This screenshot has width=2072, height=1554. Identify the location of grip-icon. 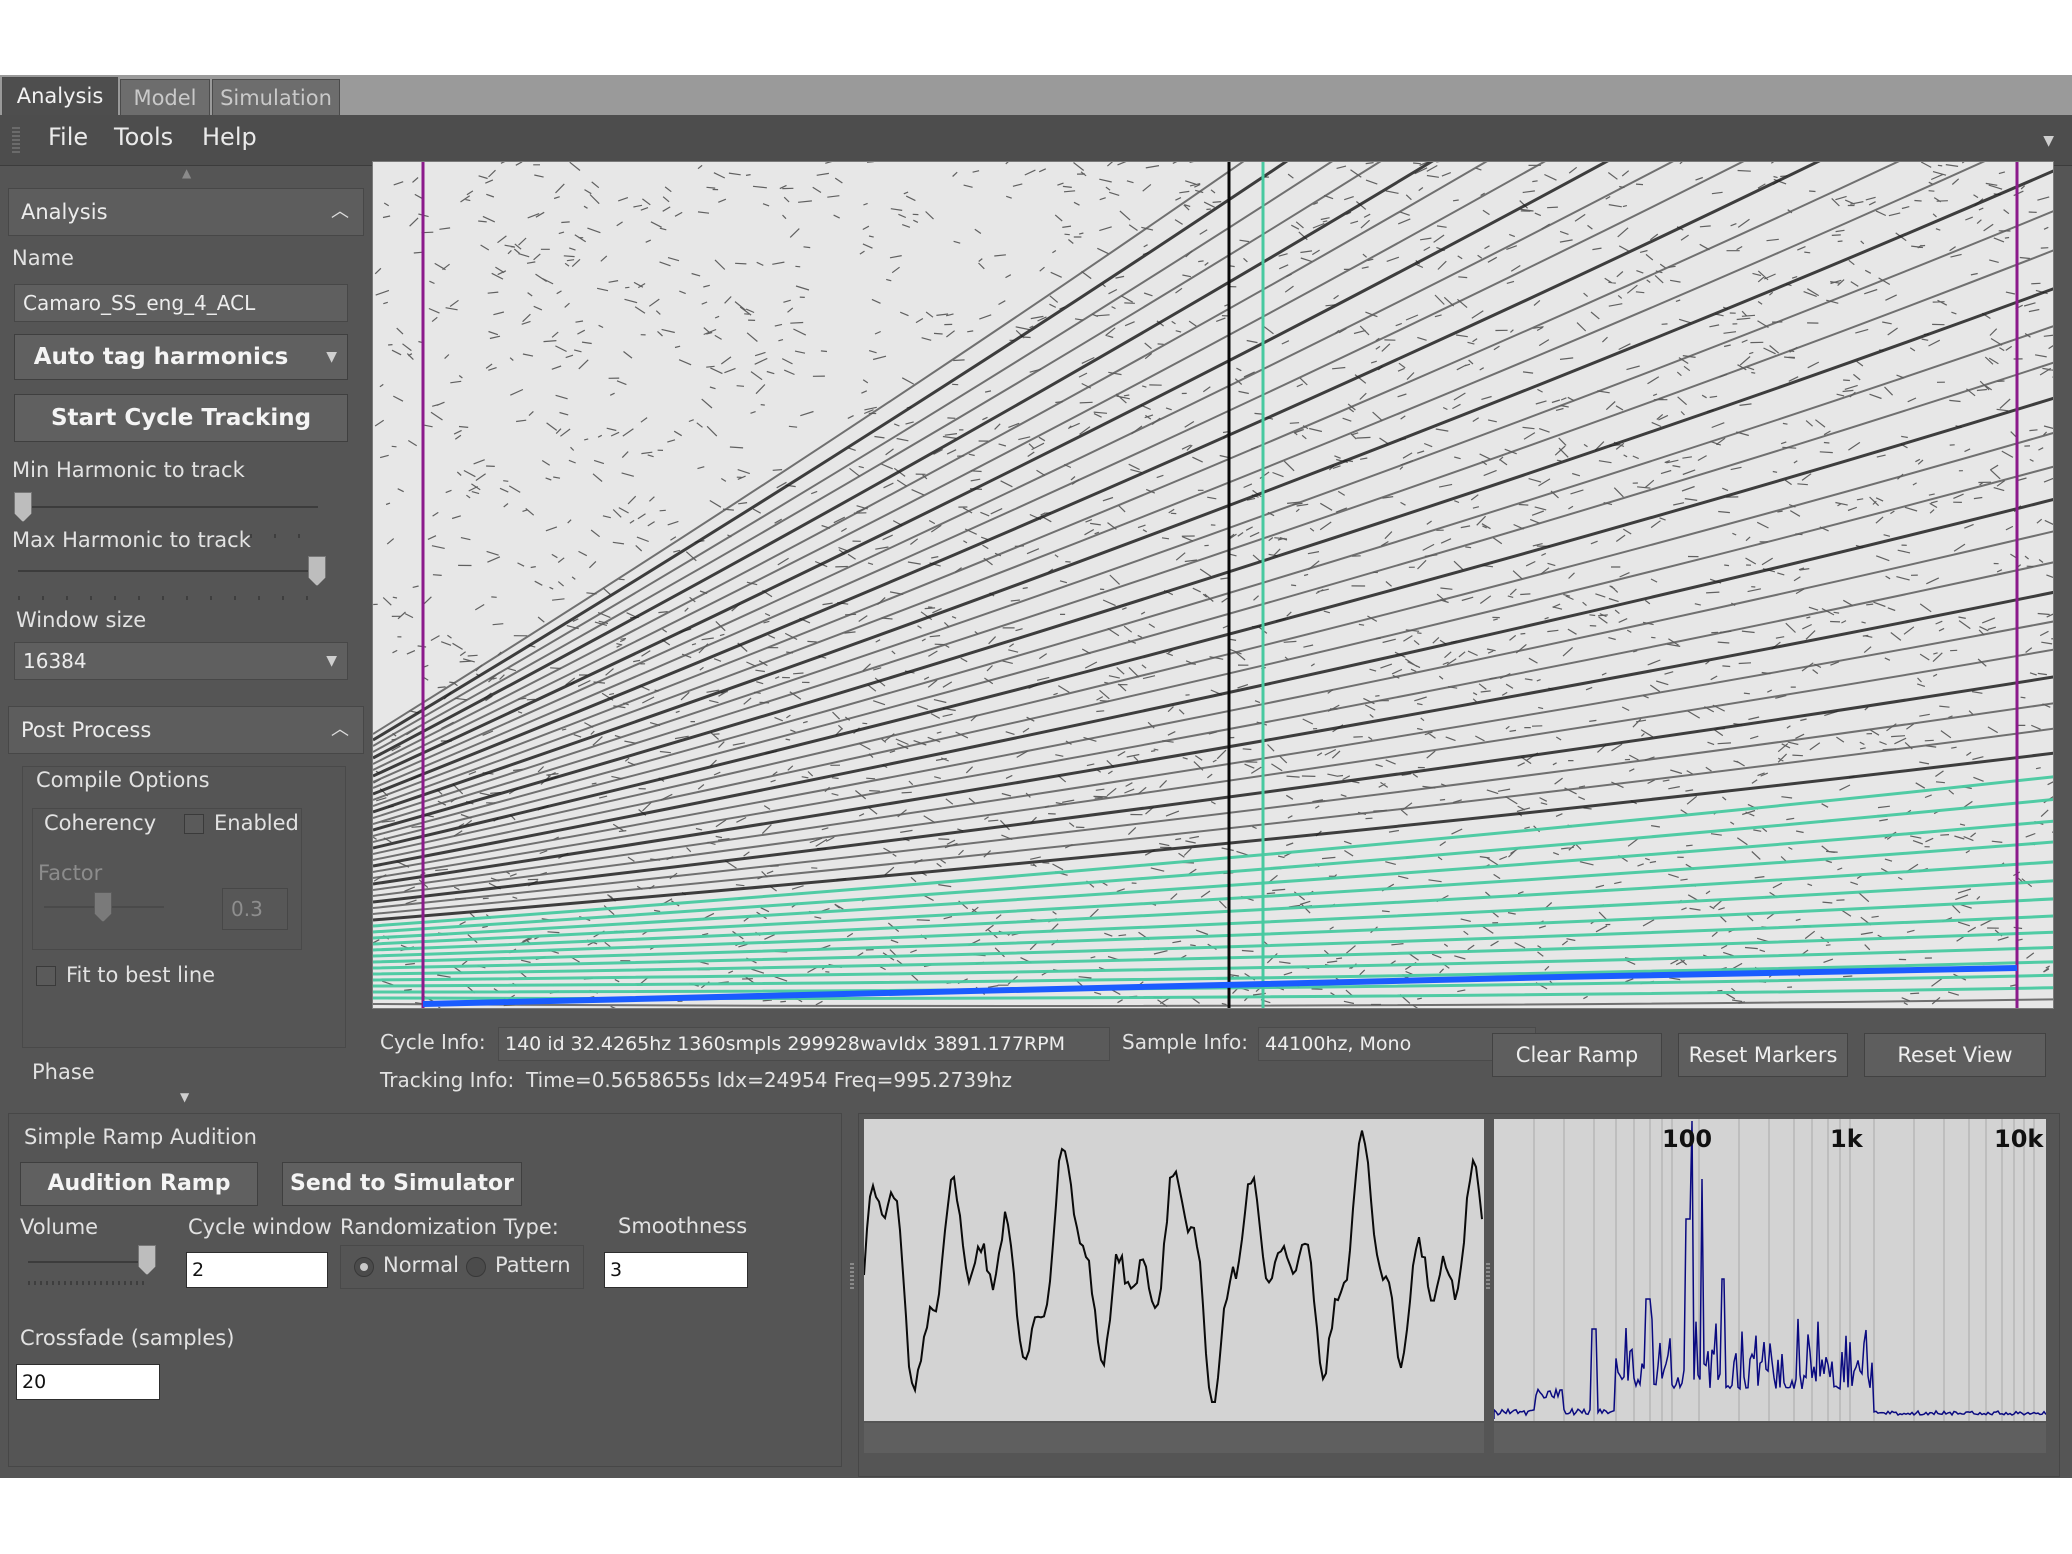
(16, 140).